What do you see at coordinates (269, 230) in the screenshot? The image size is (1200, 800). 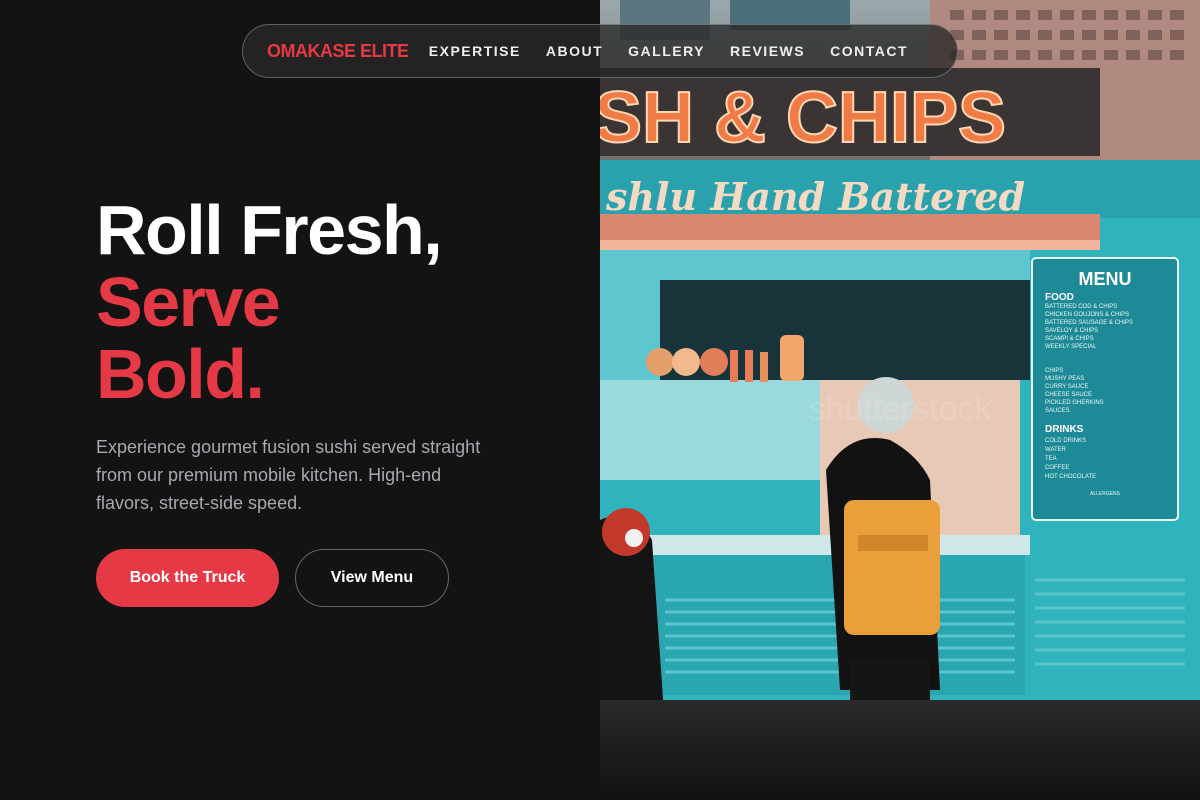 I see `hero-title-line1: Roll Fresh,` at bounding box center [269, 230].